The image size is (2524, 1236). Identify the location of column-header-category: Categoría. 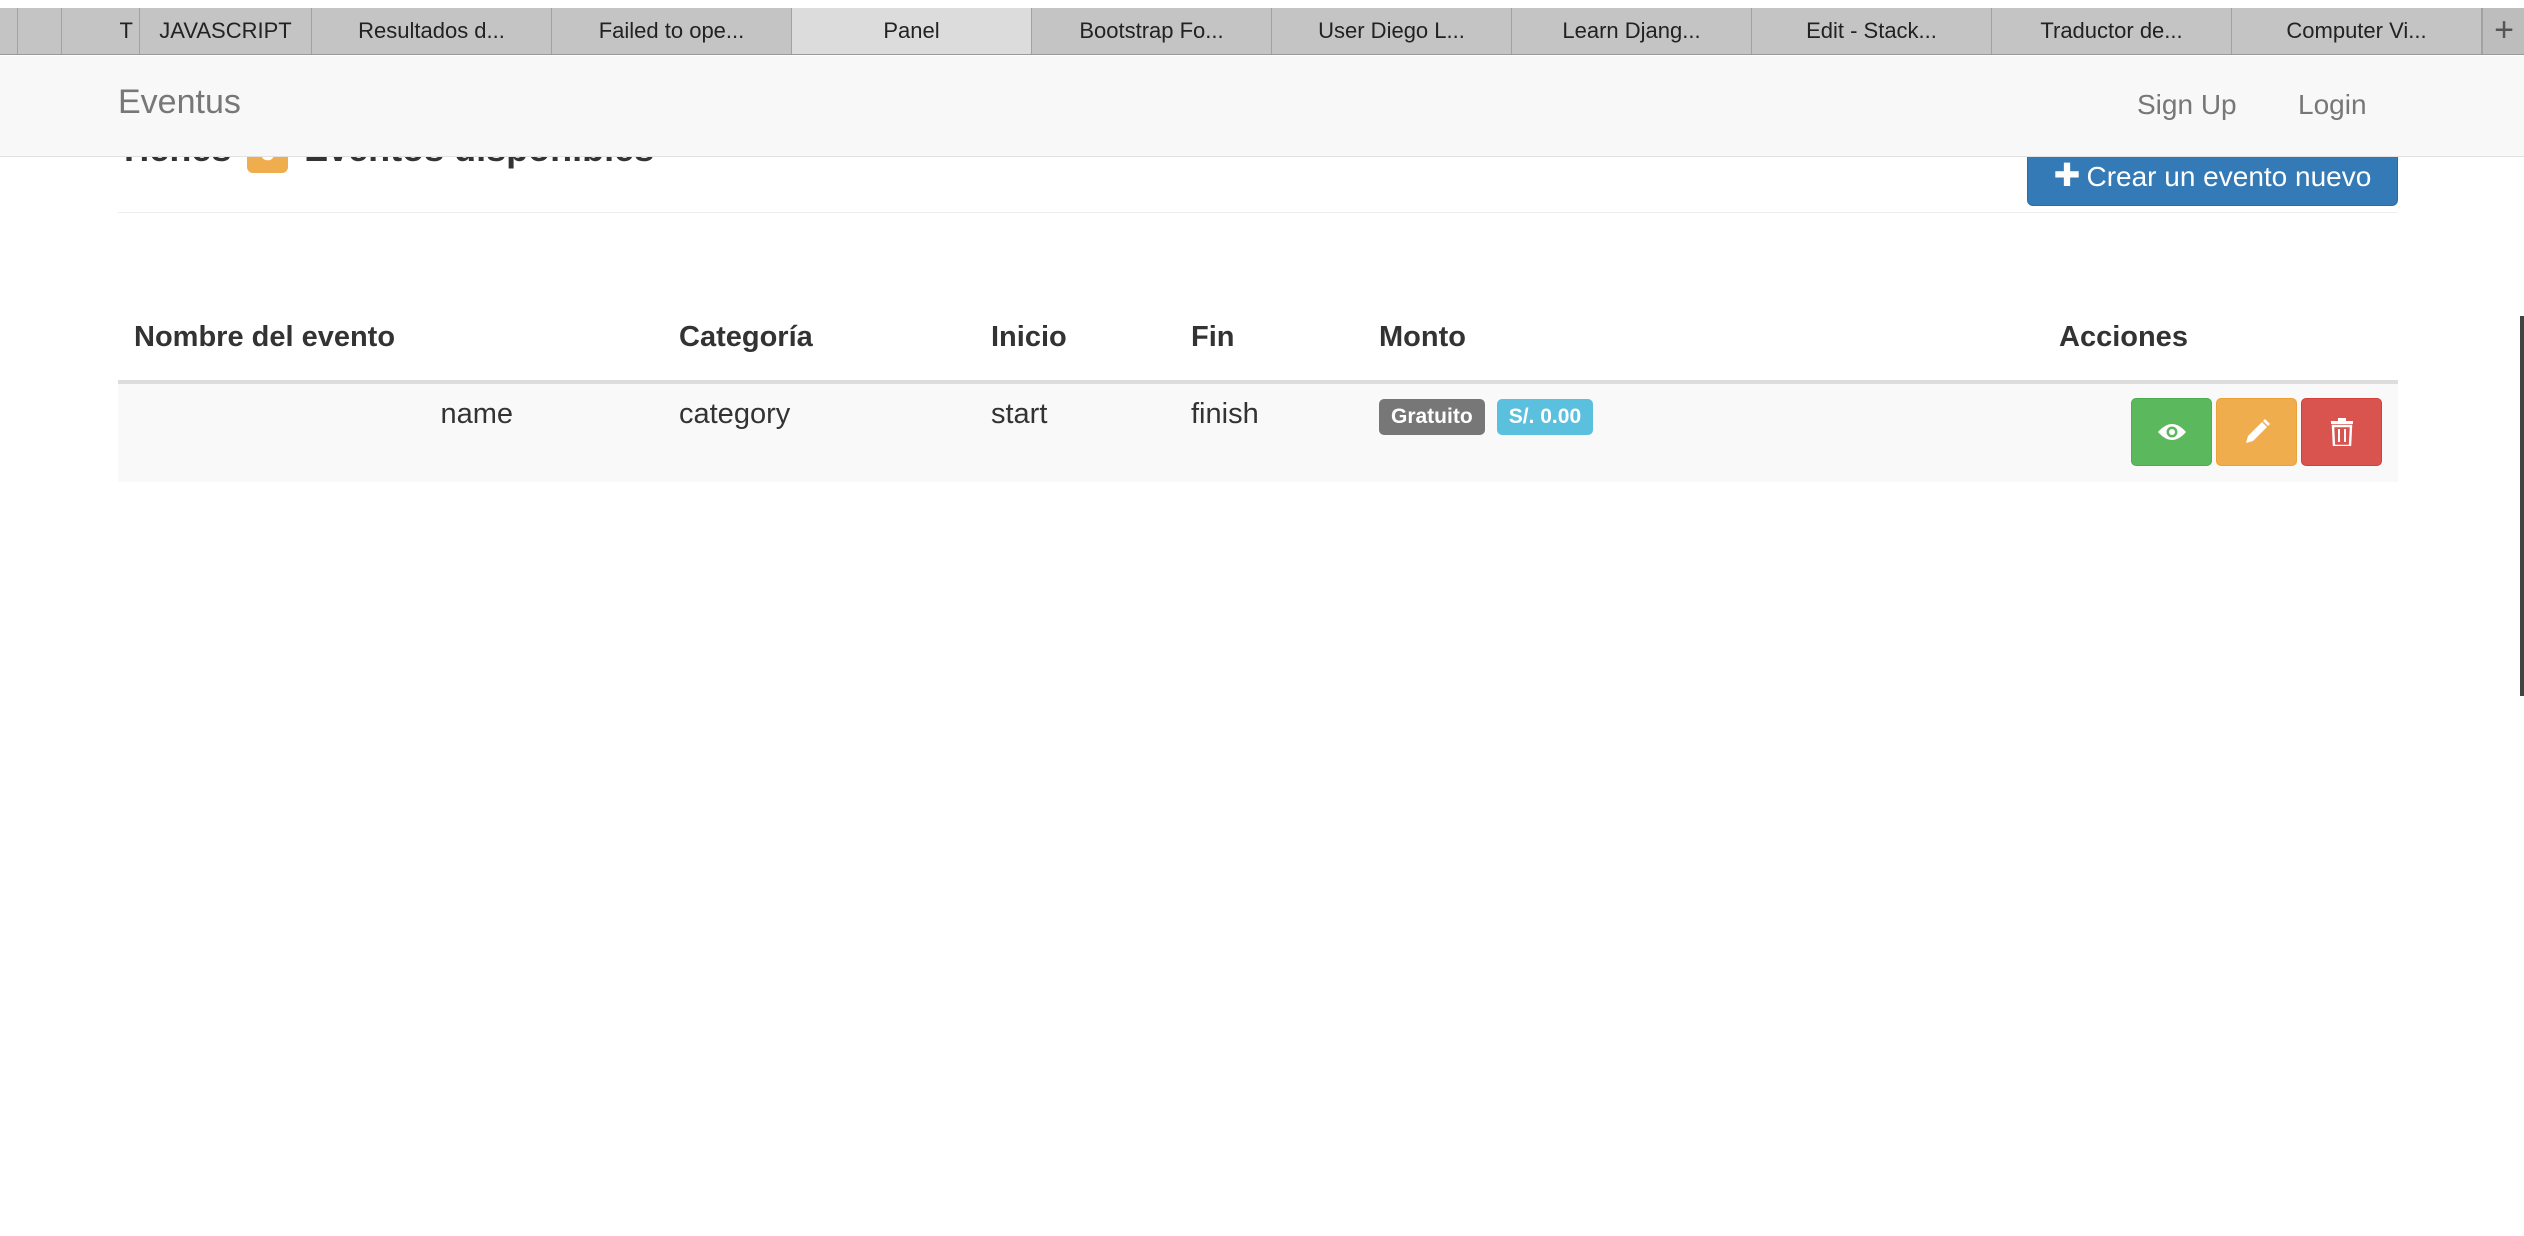
(819, 339).